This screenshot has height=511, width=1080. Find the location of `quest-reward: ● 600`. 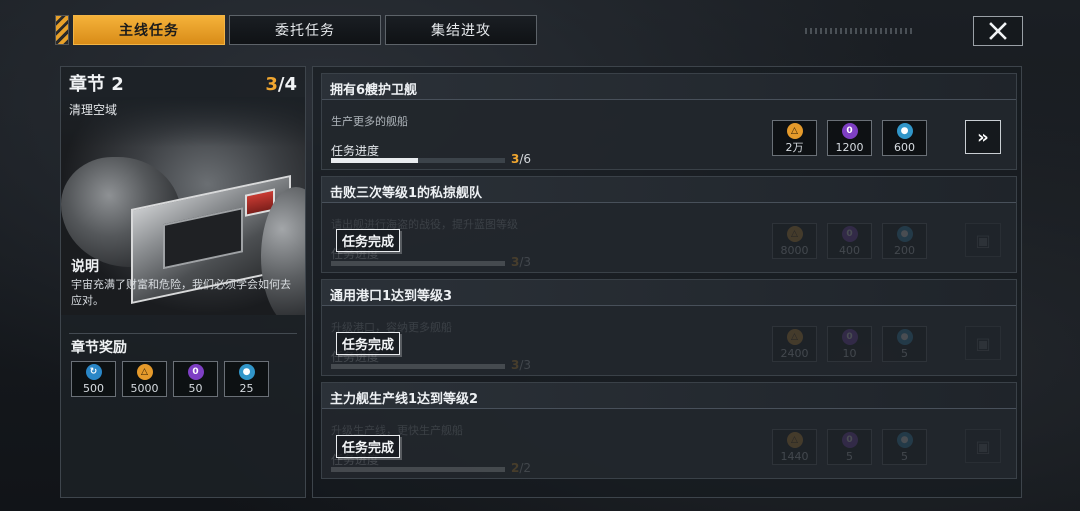

quest-reward: ● 600 is located at coordinates (904, 138).